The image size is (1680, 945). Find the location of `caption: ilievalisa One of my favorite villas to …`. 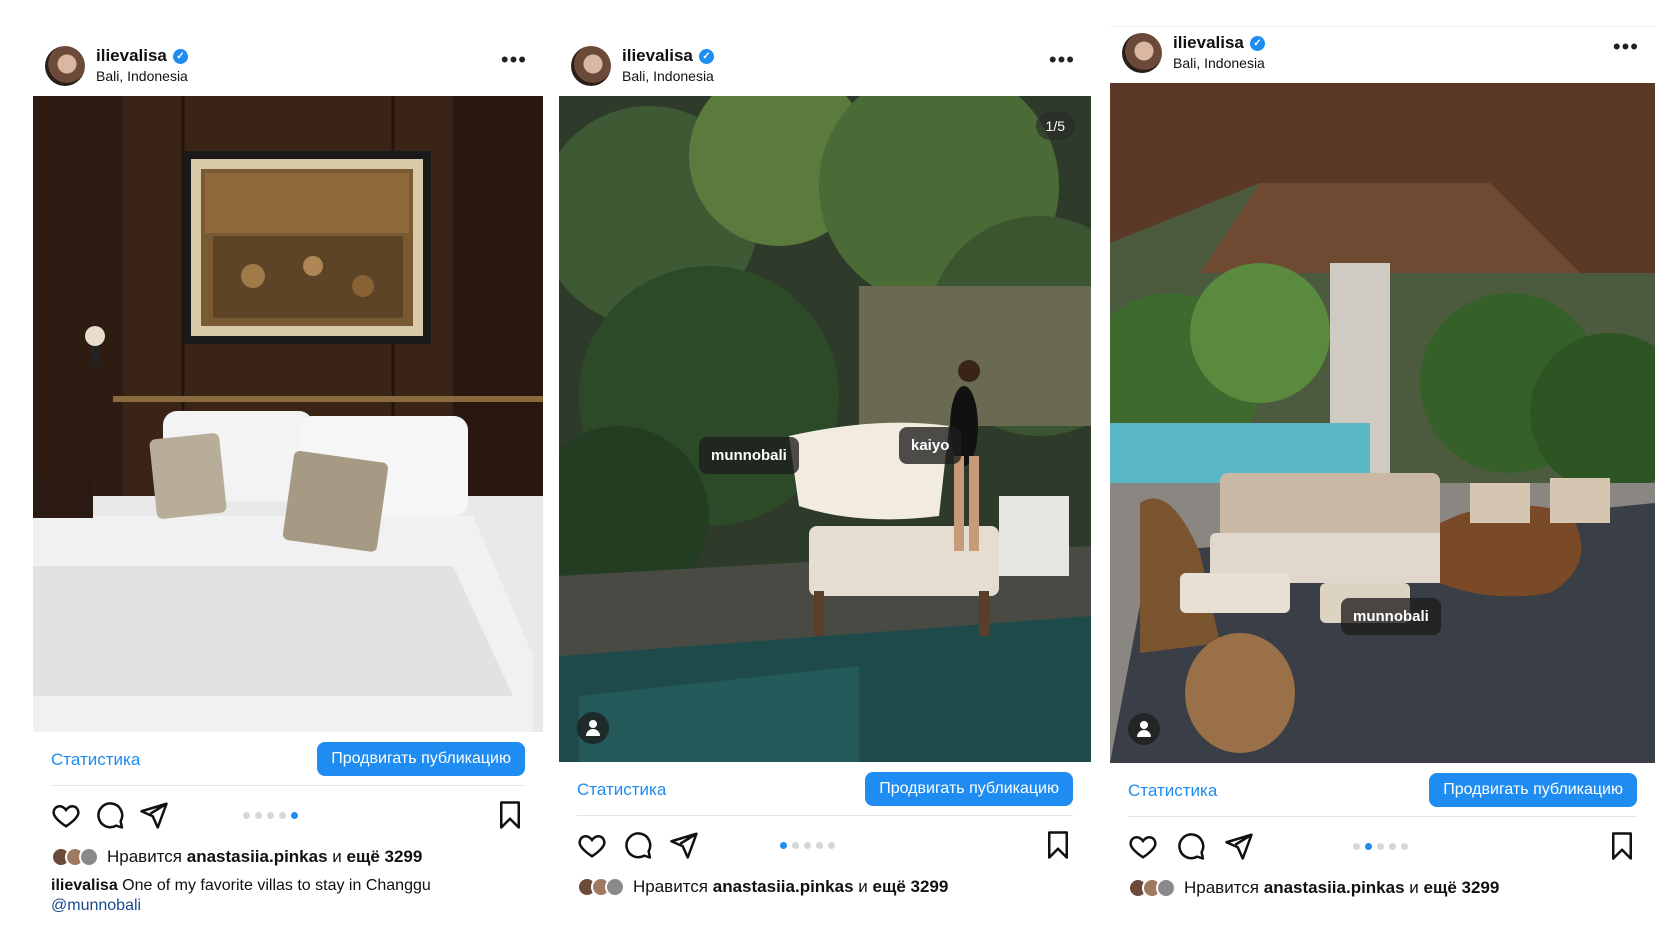

caption: ilievalisa One of my favorite villas to … is located at coordinates (288, 896).